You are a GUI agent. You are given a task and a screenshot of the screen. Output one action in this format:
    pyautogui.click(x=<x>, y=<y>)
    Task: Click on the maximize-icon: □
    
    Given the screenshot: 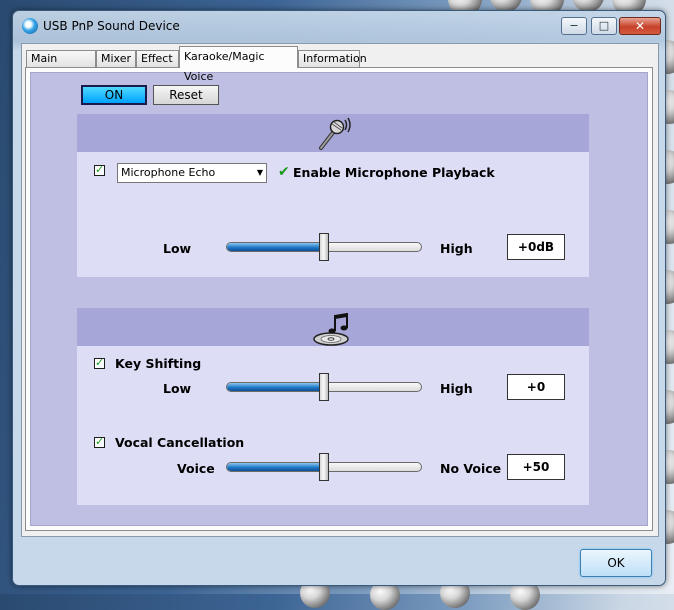 What is the action you would take?
    pyautogui.click(x=604, y=25)
    